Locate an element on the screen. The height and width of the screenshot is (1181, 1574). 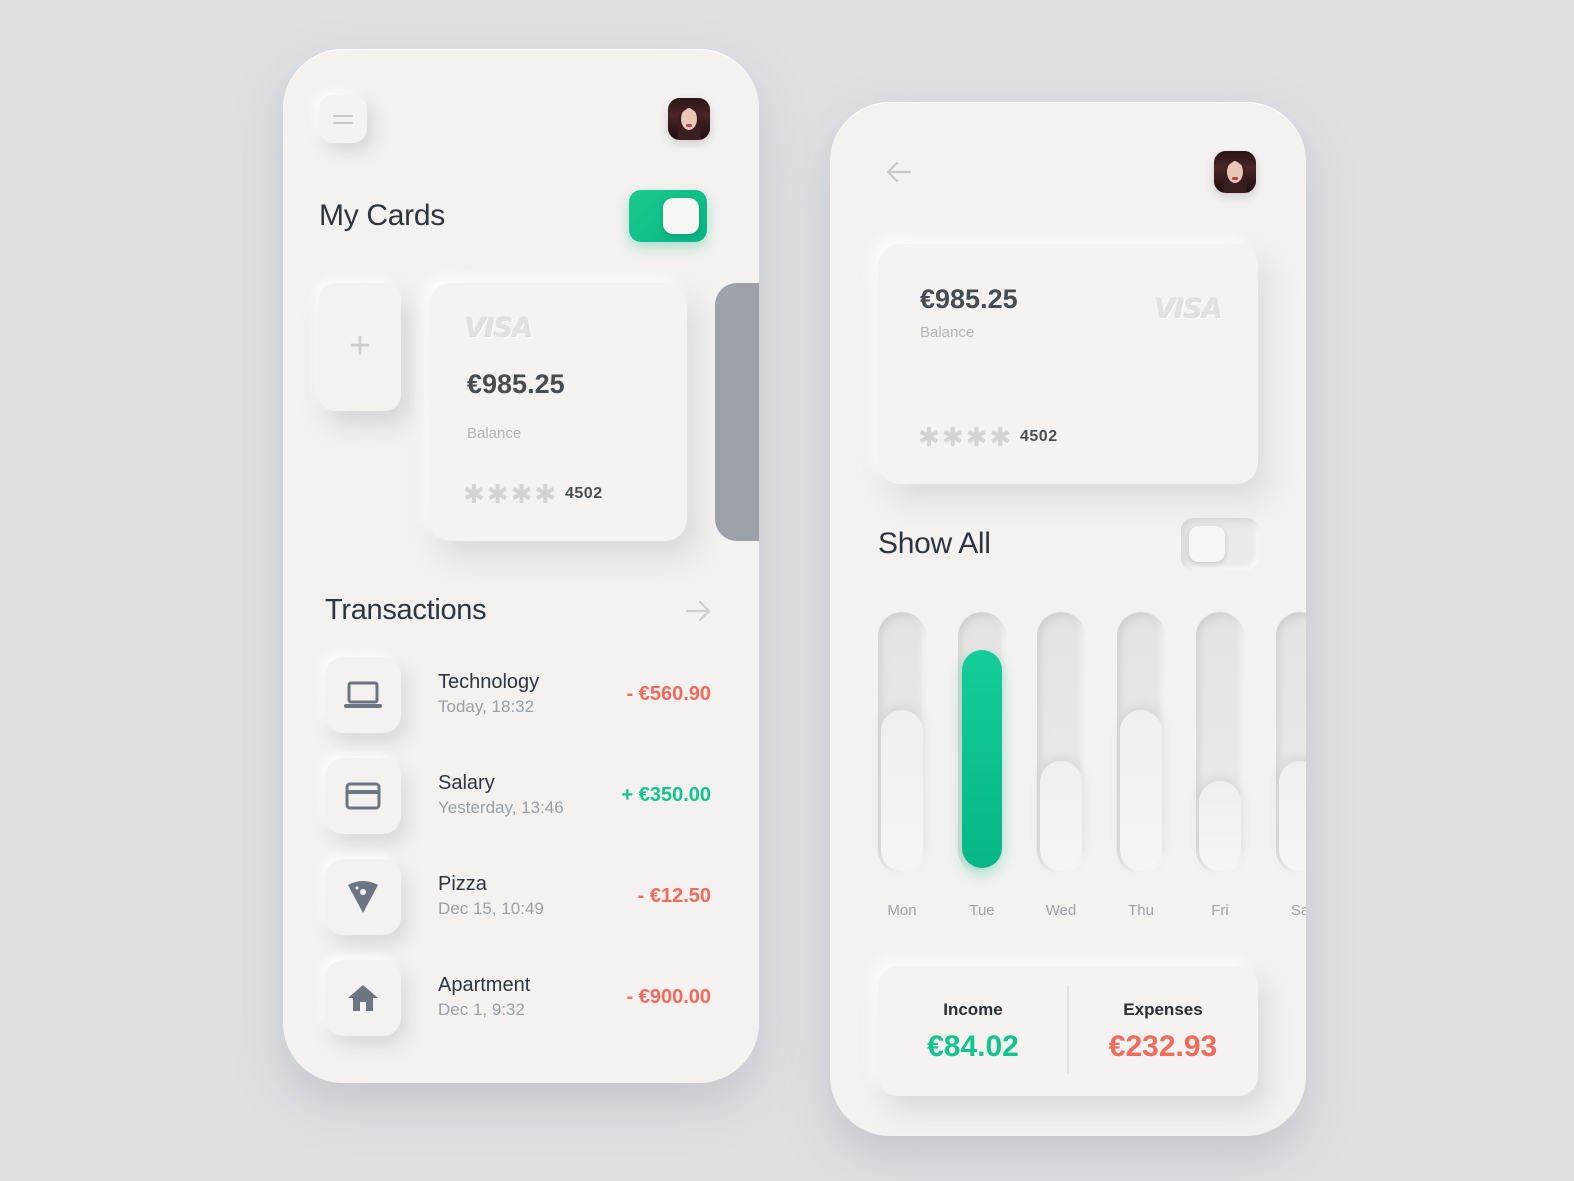
back-arrow-icon is located at coordinates (898, 172).